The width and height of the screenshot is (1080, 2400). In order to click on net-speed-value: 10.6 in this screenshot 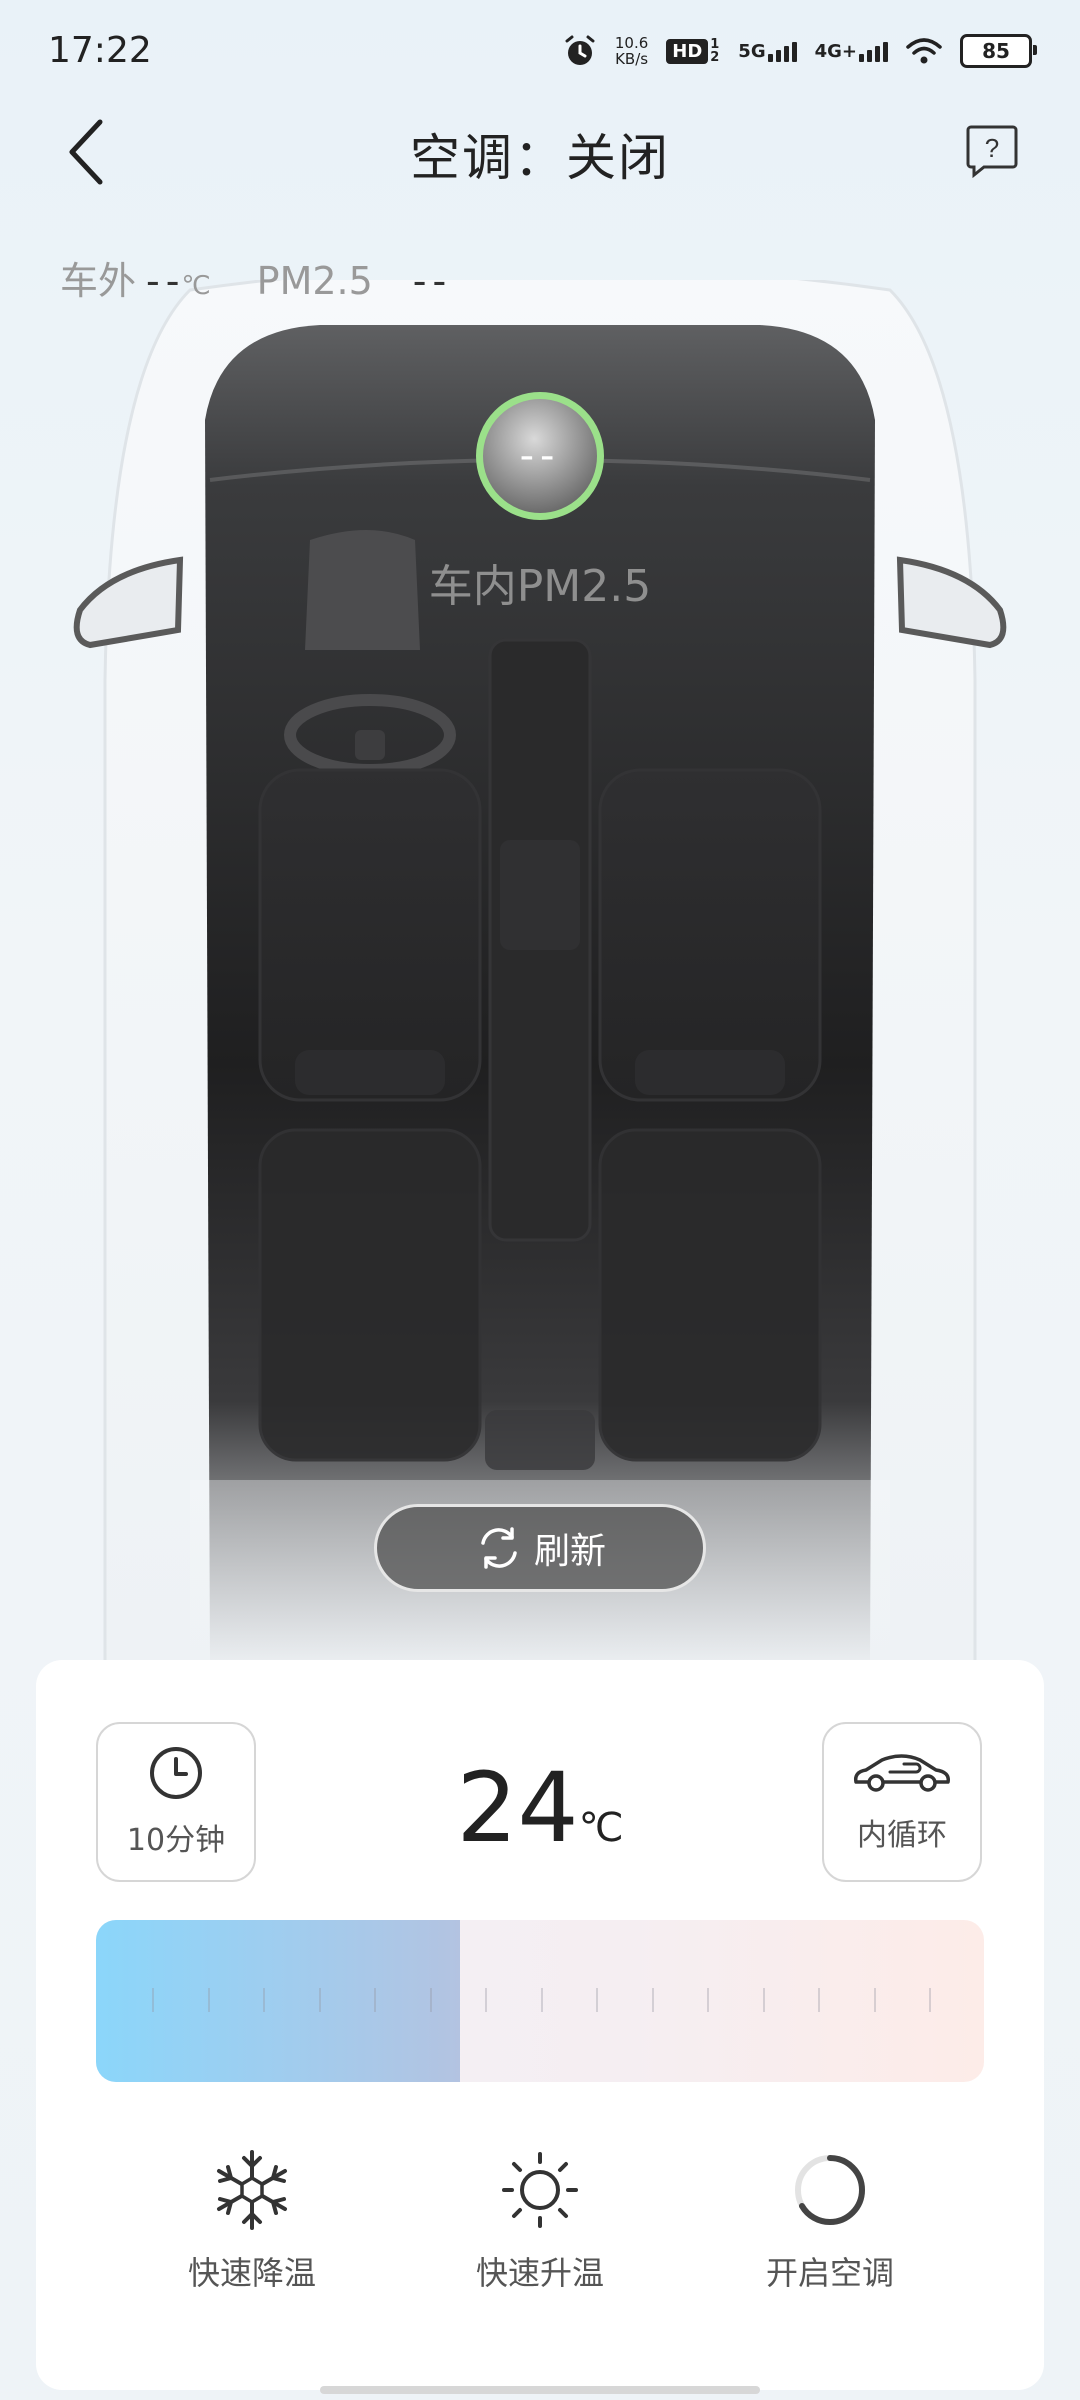, I will do `click(631, 43)`.